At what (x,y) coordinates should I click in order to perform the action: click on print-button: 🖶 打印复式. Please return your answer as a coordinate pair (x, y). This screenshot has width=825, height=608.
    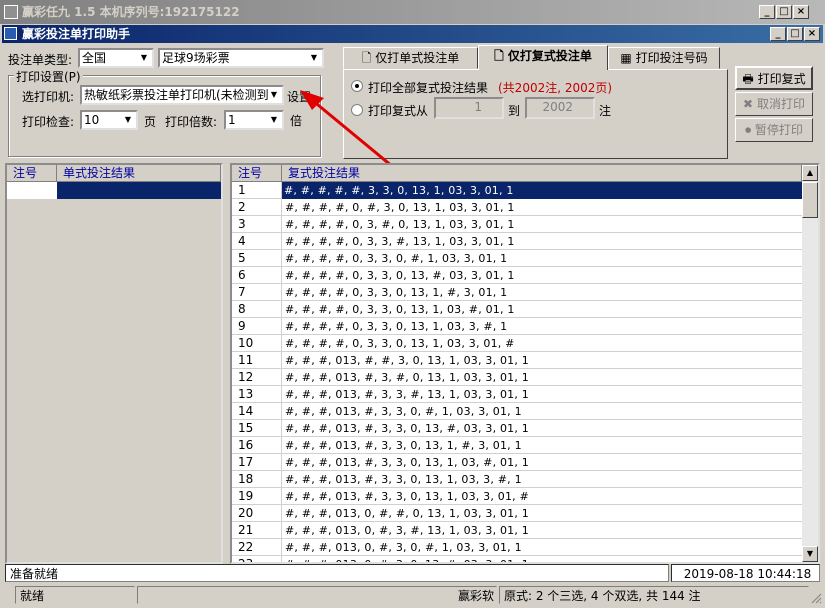
    Looking at the image, I should click on (774, 78).